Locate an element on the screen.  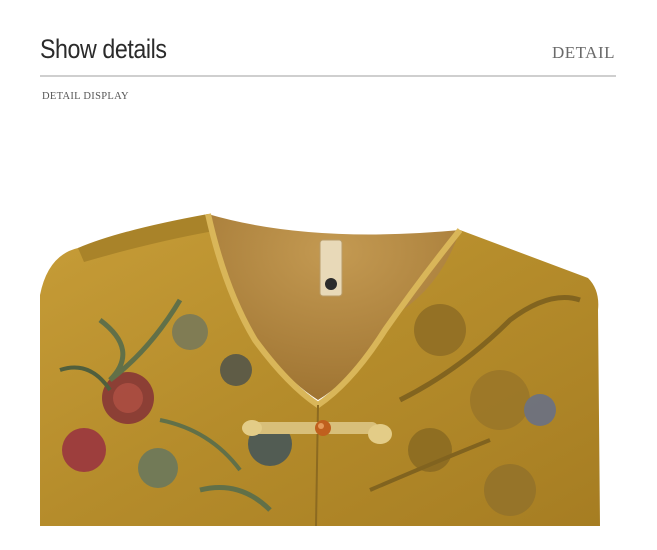
section-subtitle: DETAIL DISPLAY is located at coordinates (85, 96).